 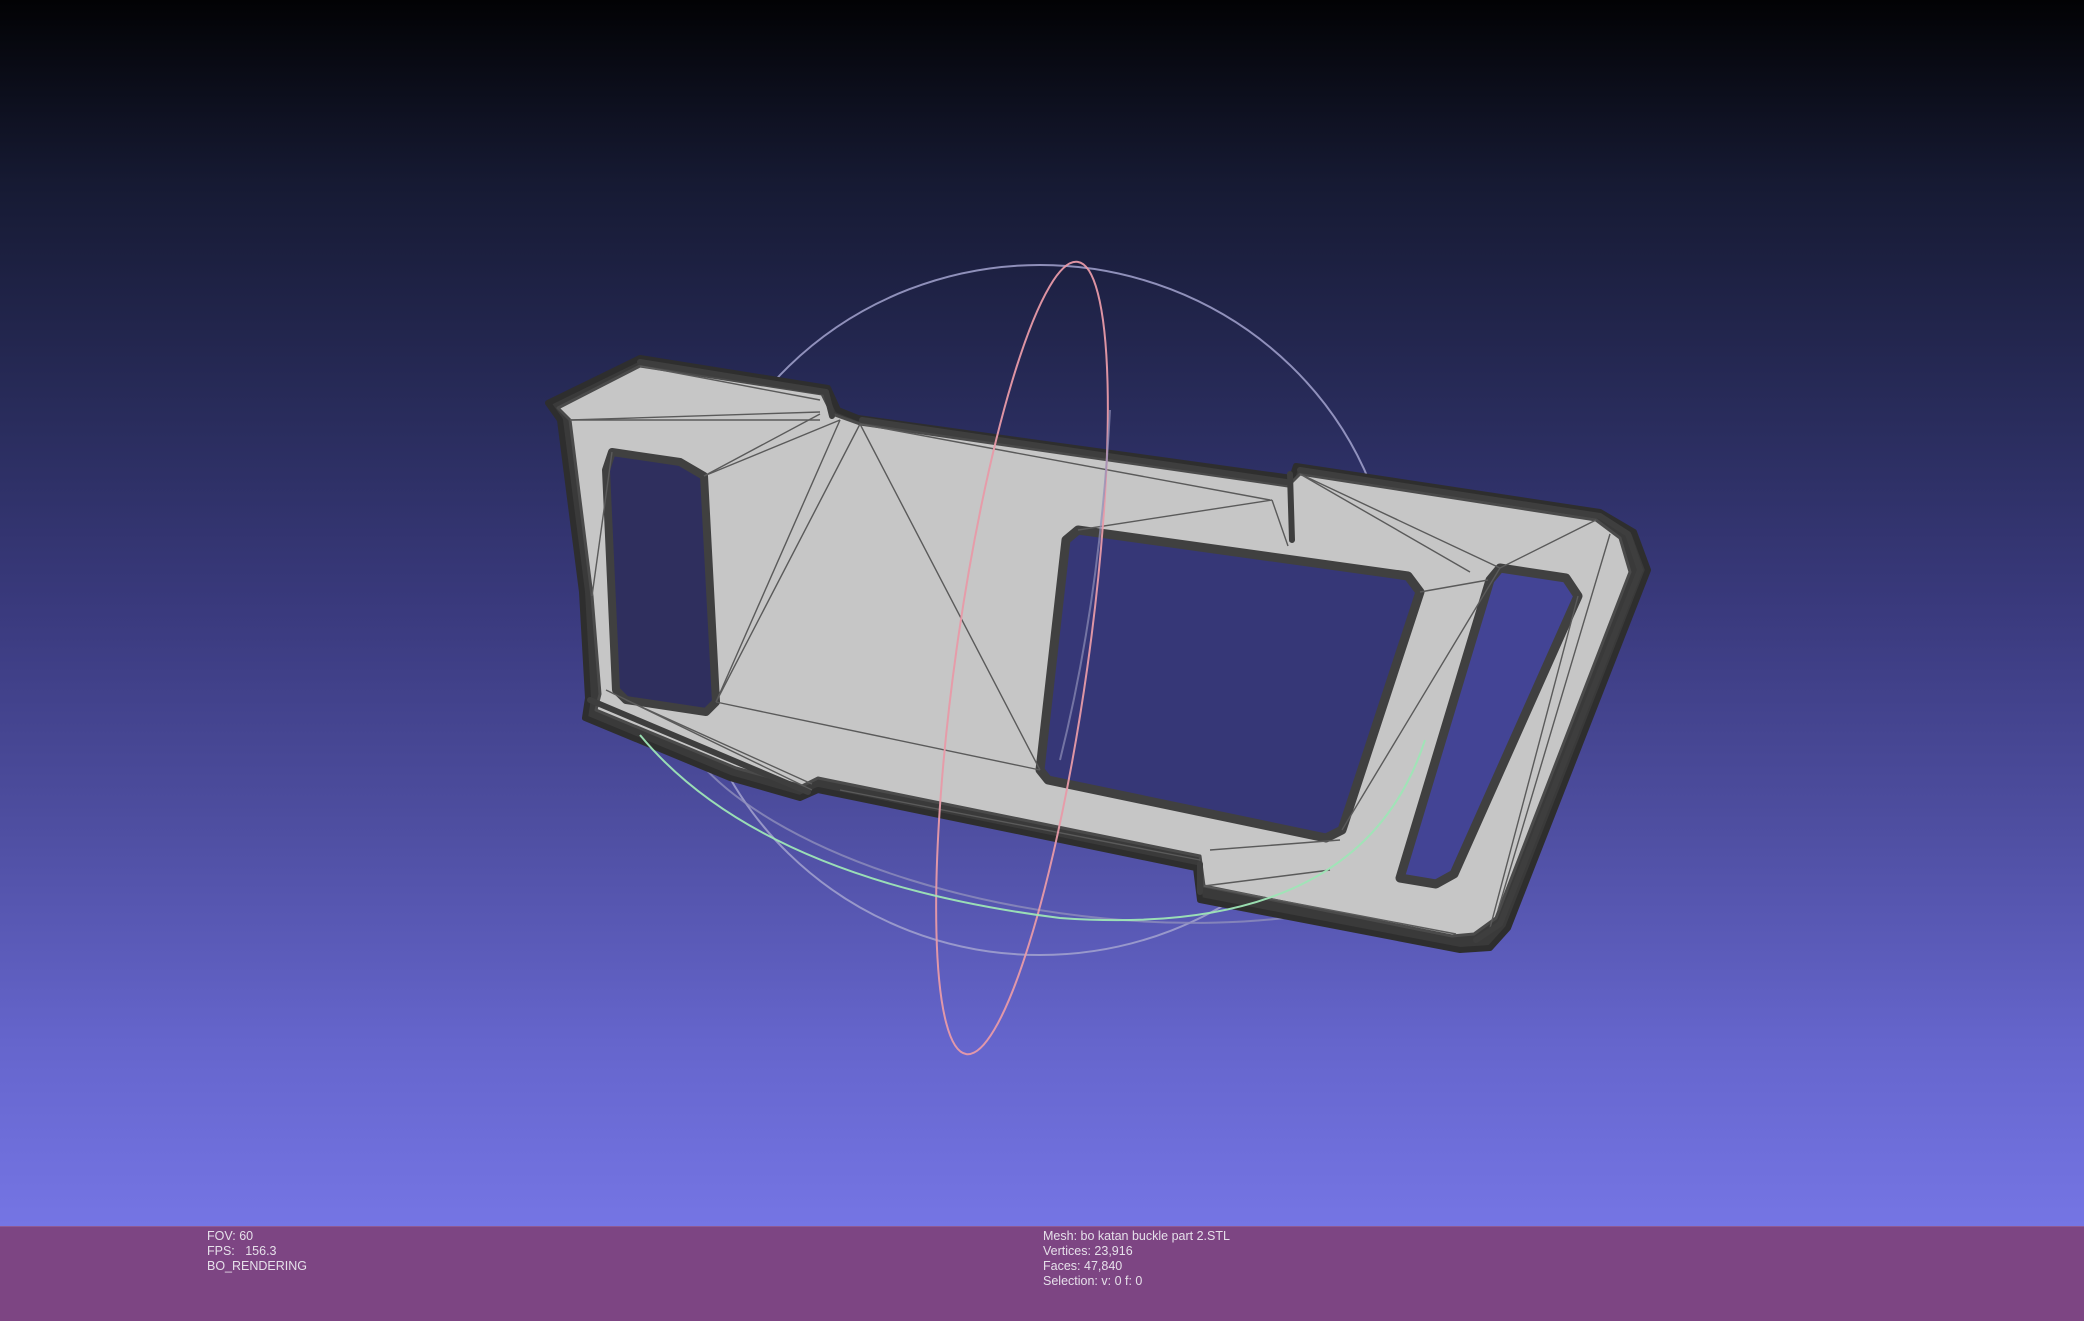 What do you see at coordinates (230, 1236) in the screenshot?
I see `fov-readout: FOV: 60` at bounding box center [230, 1236].